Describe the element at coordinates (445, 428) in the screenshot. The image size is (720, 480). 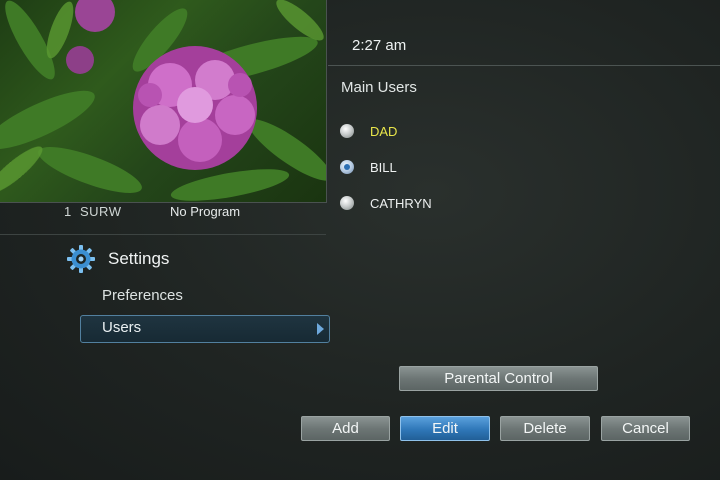
I see `edit-button: Edit` at that location.